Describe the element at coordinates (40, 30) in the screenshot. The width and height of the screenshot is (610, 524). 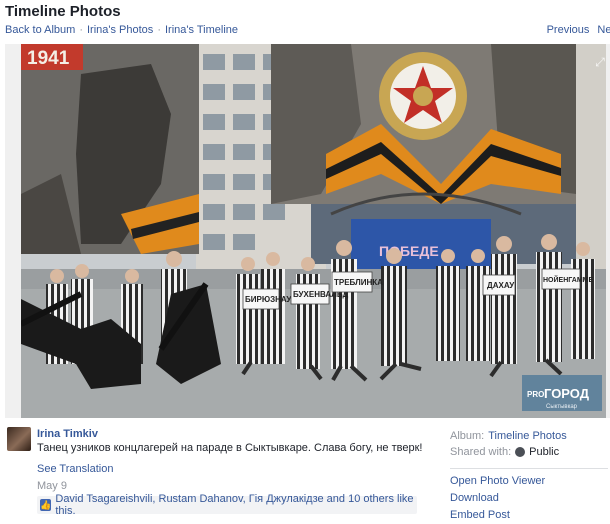
I see `back-to-album-link: Back to Album` at that location.